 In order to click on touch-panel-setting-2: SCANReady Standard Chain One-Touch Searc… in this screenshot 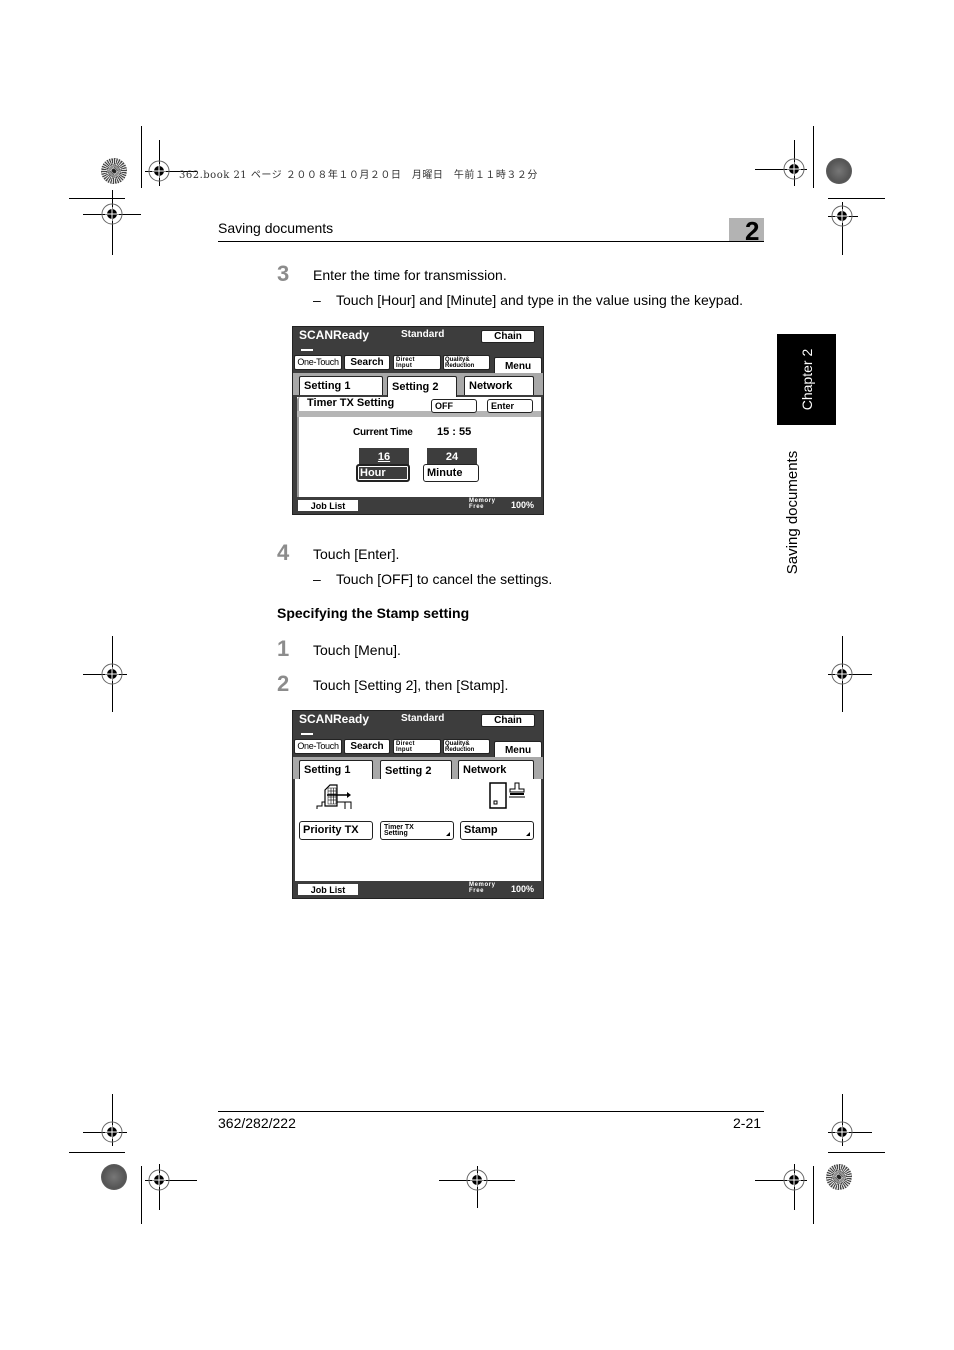, I will do `click(418, 804)`.